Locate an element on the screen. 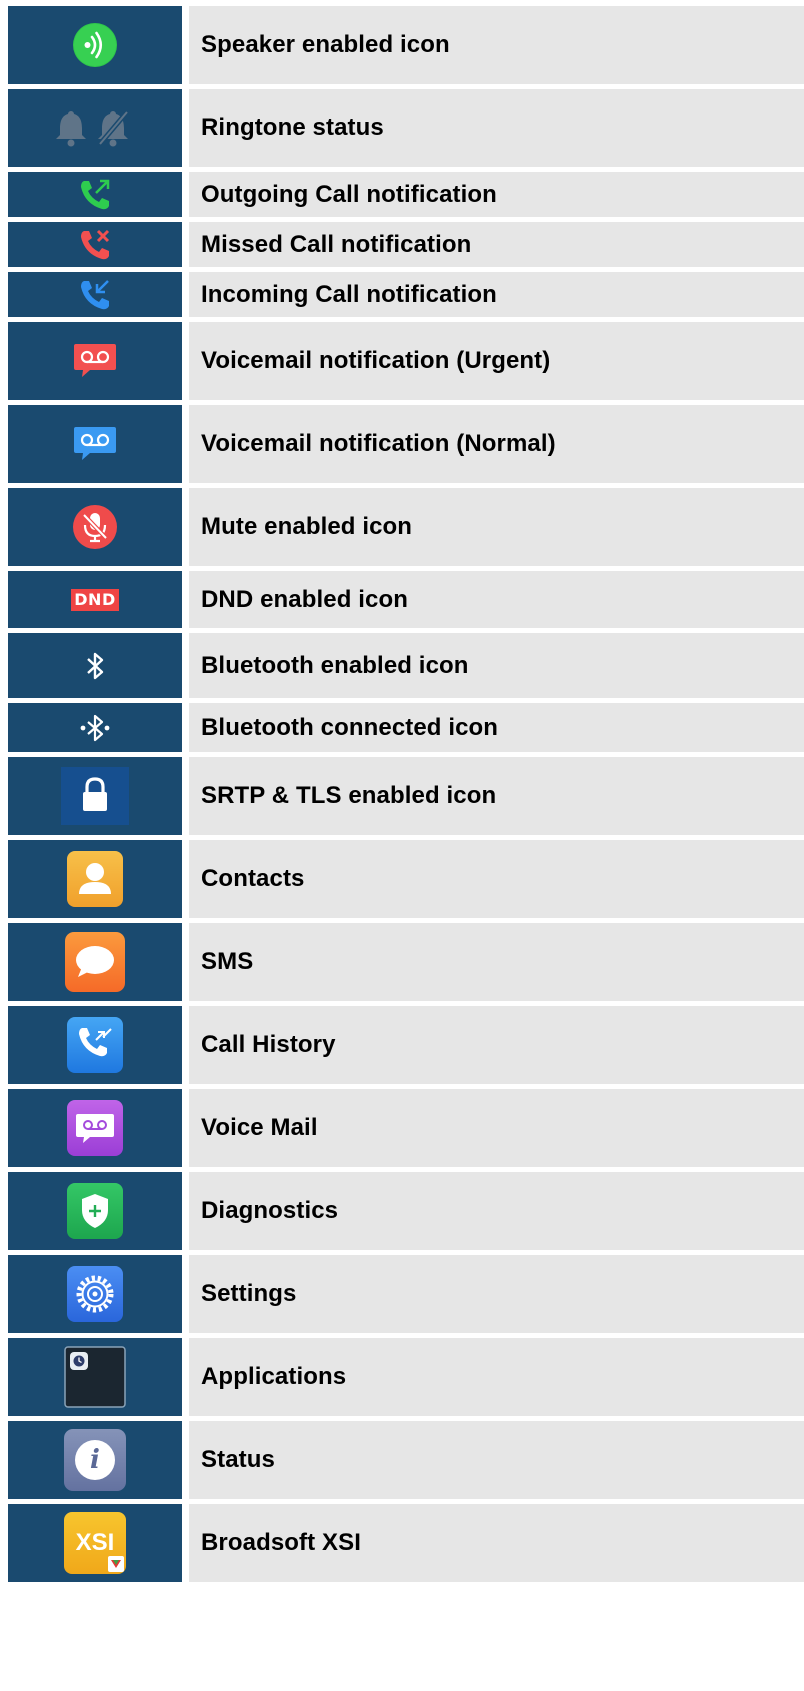 The width and height of the screenshot is (804, 1691). table-row: Settings is located at coordinates (406, 1294).